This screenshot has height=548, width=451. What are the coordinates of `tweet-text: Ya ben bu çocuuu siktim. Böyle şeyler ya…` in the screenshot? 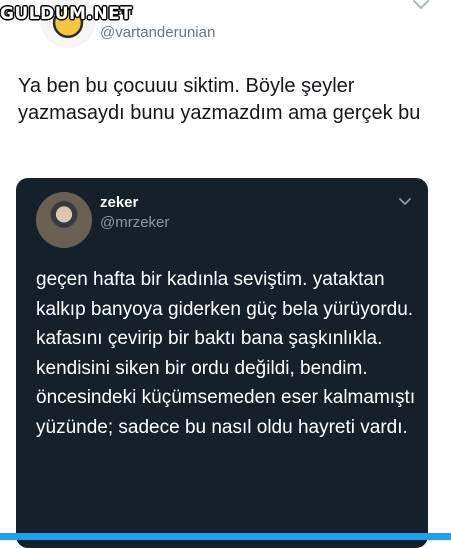 It's located at (219, 99).